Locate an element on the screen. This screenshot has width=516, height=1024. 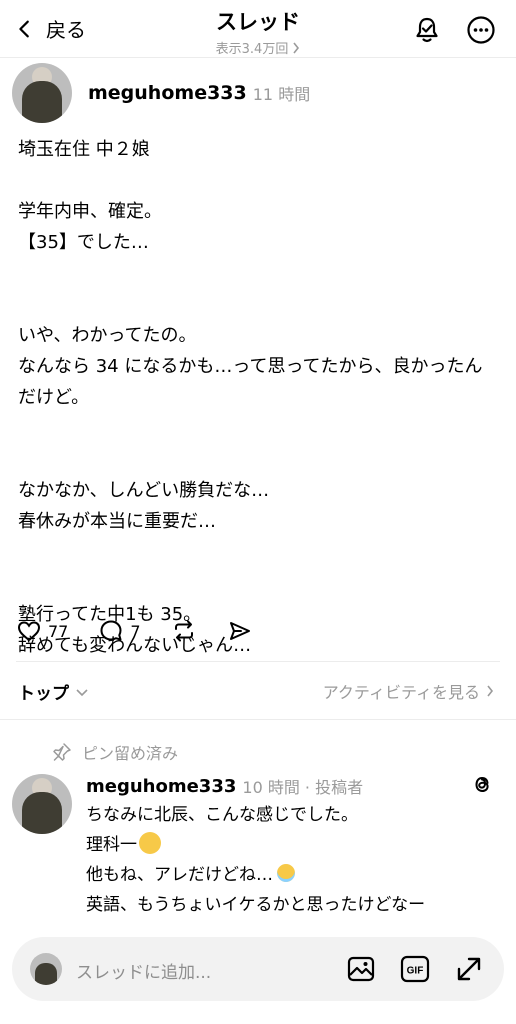
post-header: meguhome333 11 時間 is located at coordinates (161, 93).